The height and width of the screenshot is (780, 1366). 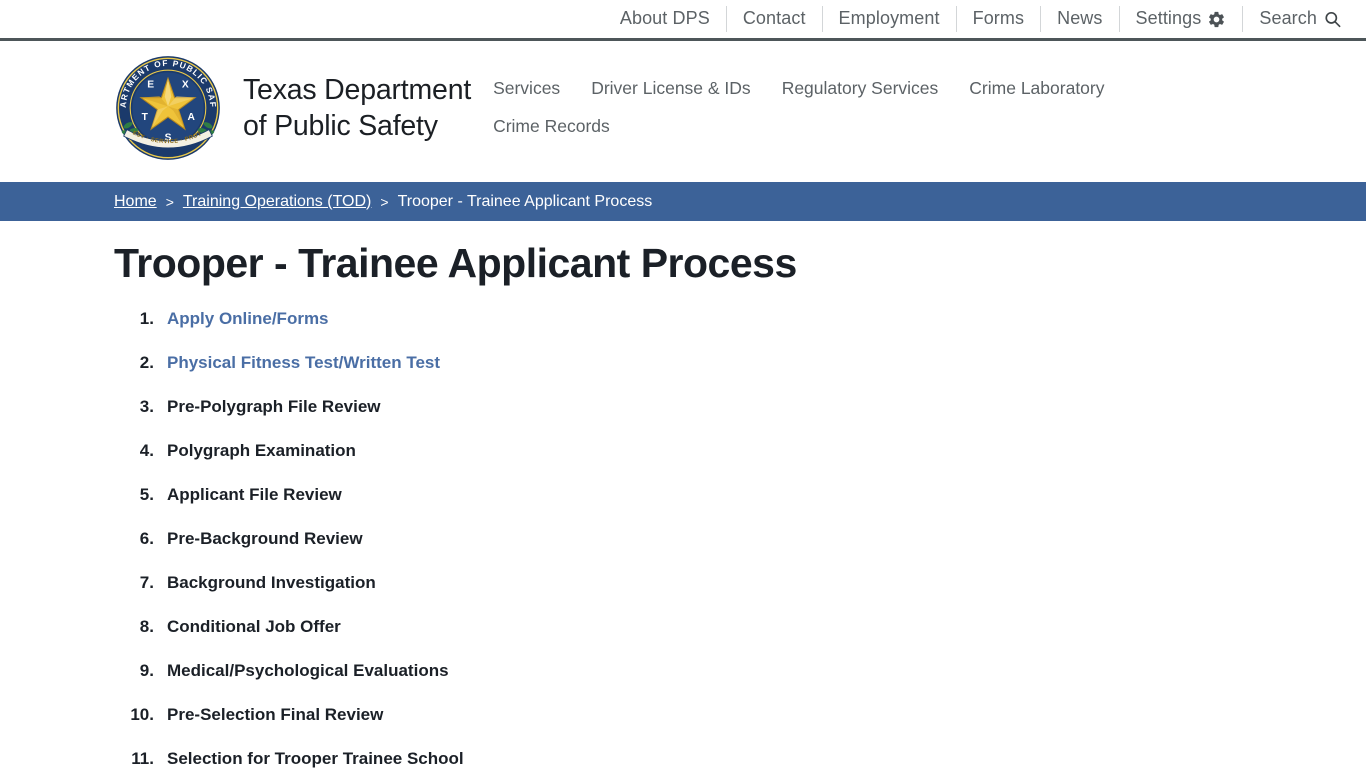 What do you see at coordinates (340, 126) in the screenshot?
I see `brand-line-2: of Public Safety` at bounding box center [340, 126].